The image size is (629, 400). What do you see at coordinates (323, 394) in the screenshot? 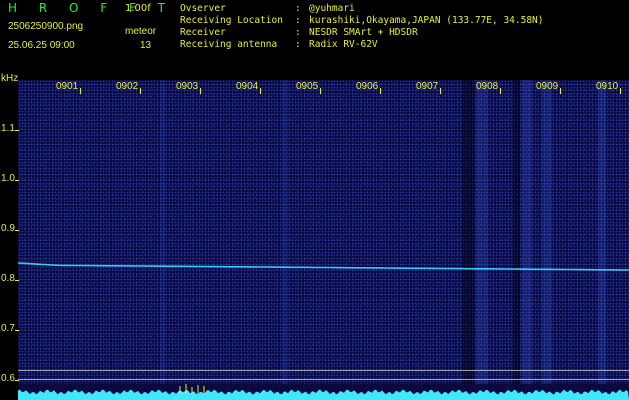
I see `signal-baseline` at bounding box center [323, 394].